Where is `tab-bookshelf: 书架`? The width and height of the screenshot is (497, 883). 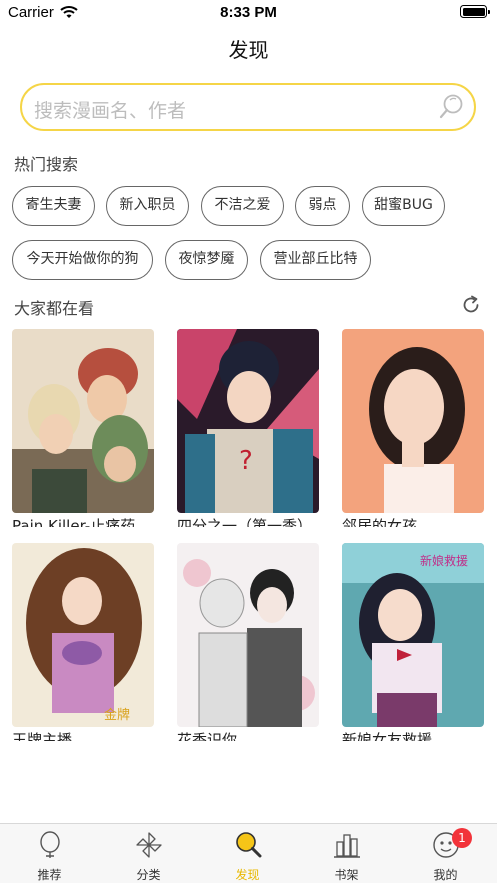 tab-bookshelf: 书架 is located at coordinates (346, 853).